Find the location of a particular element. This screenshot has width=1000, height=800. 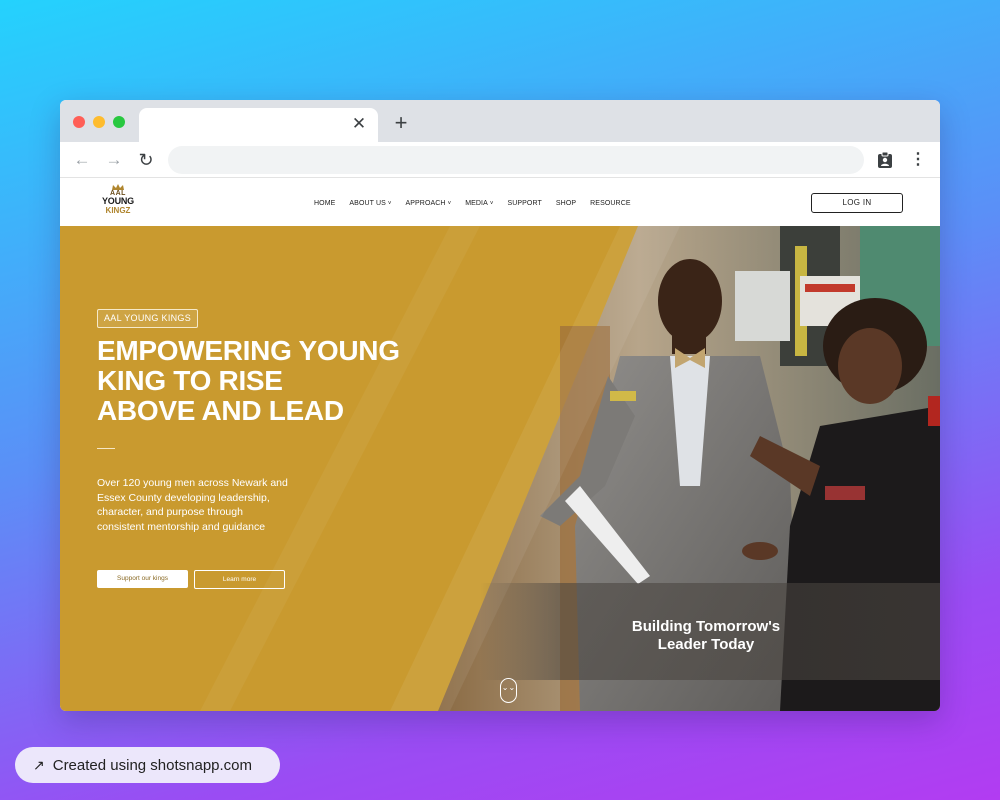

nav-item-support: SUPPORT is located at coordinates (524, 204).